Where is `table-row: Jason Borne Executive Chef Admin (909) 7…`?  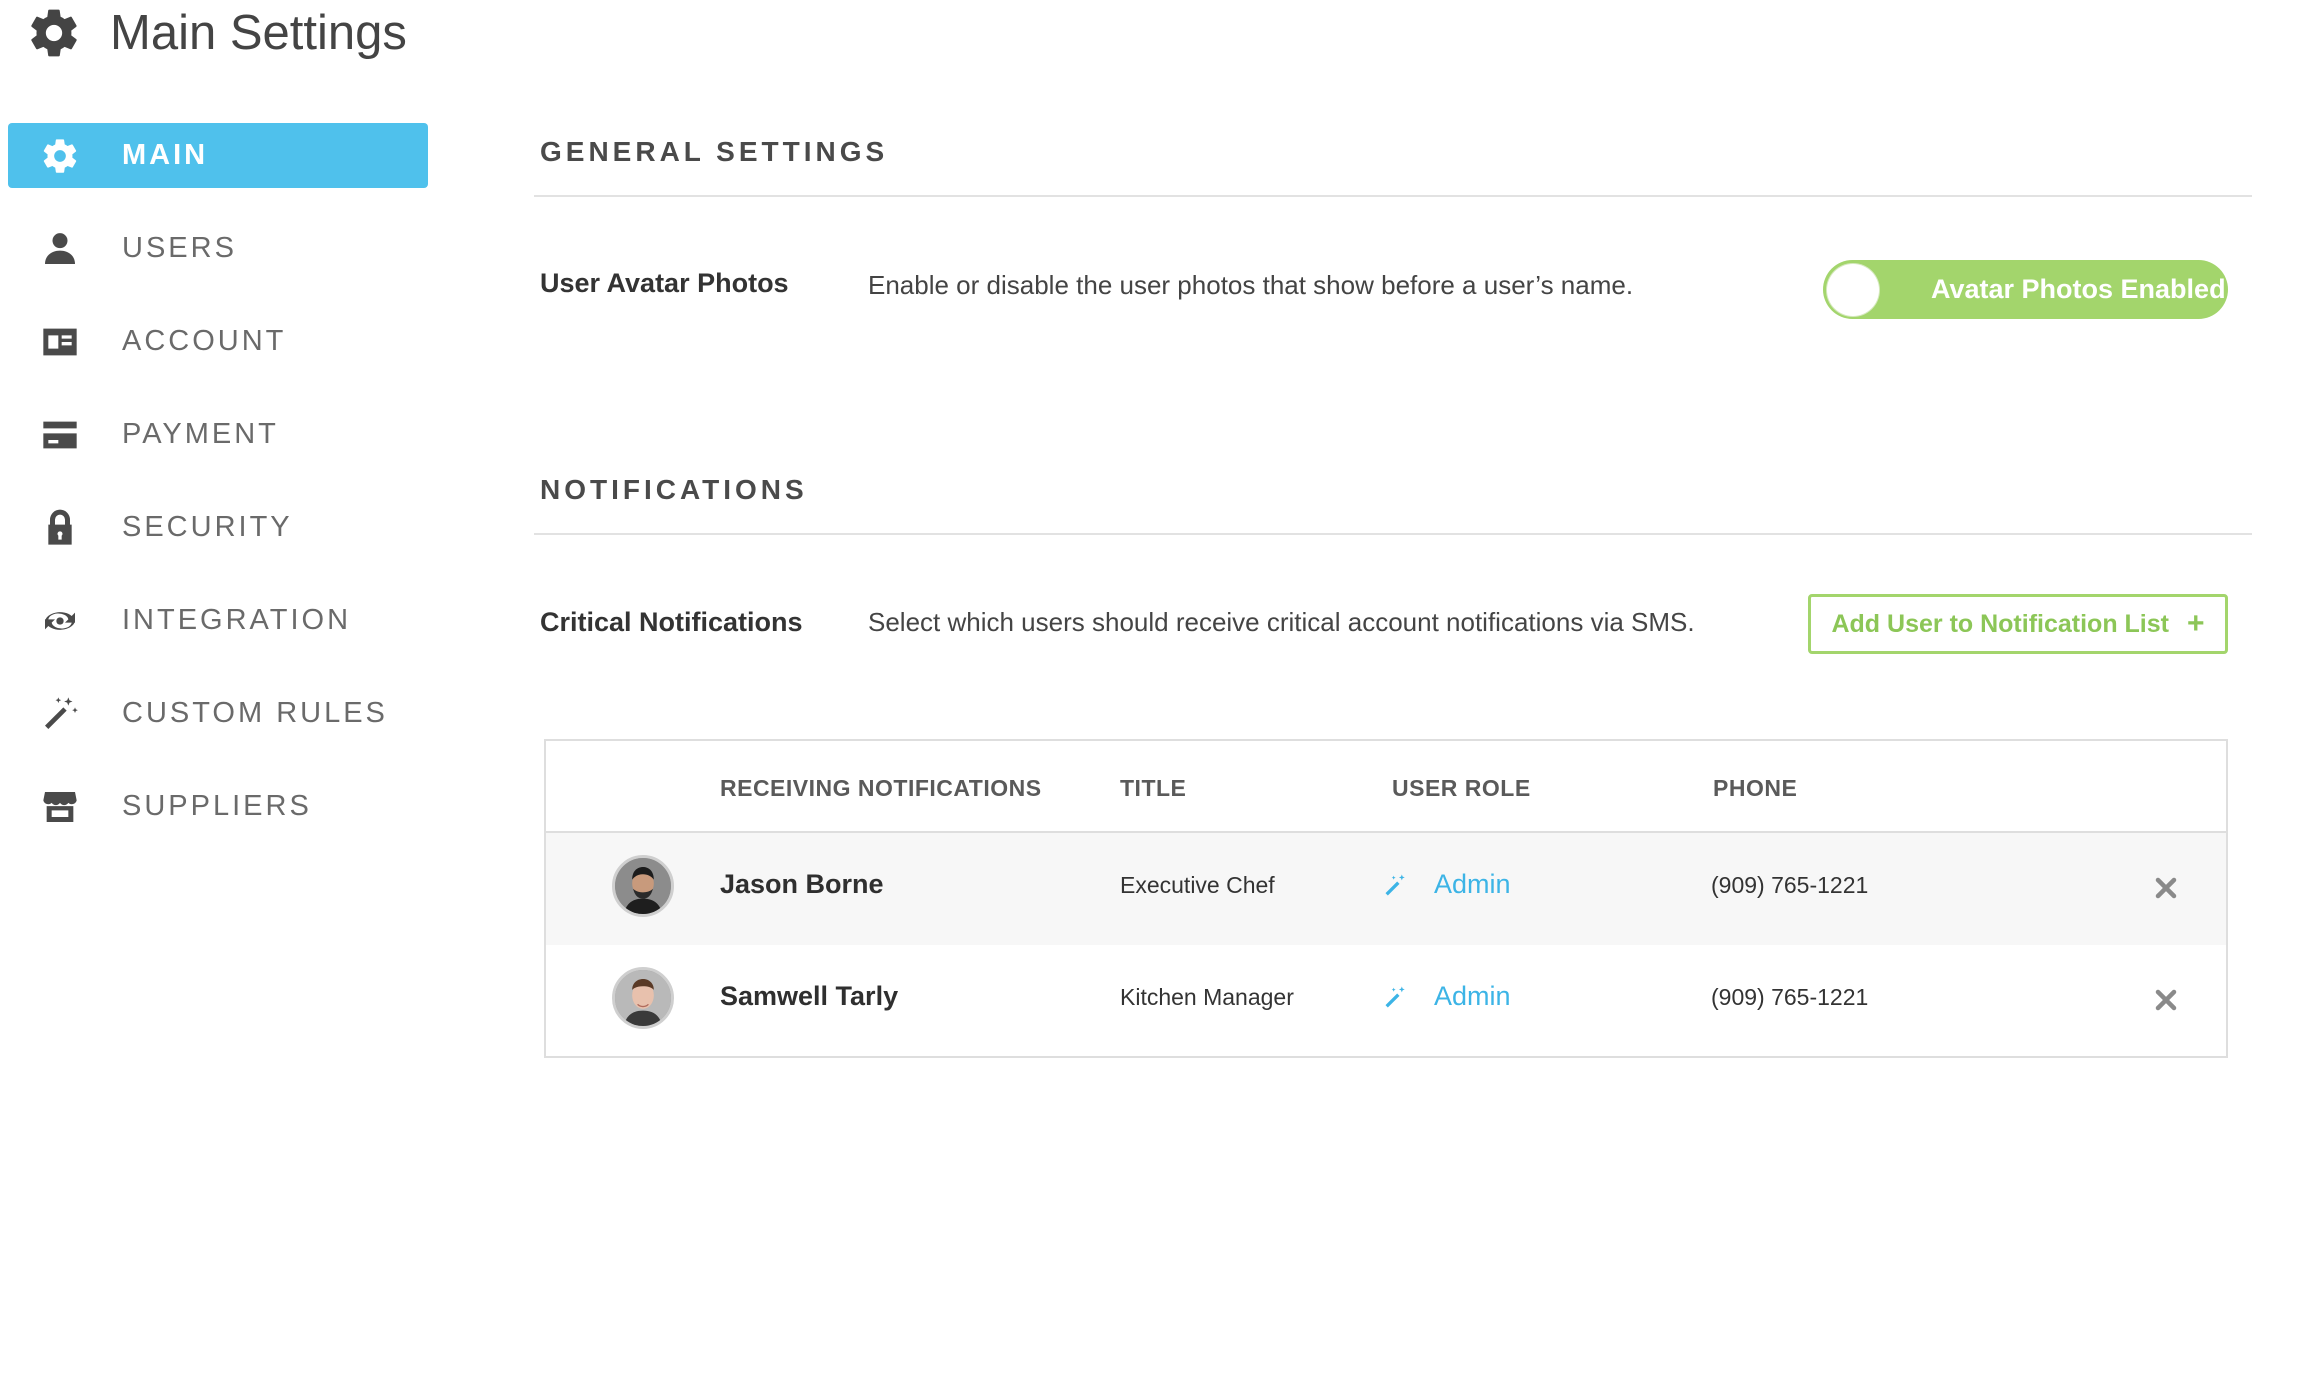 table-row: Jason Borne Executive Chef Admin (909) 7… is located at coordinates (1386, 889).